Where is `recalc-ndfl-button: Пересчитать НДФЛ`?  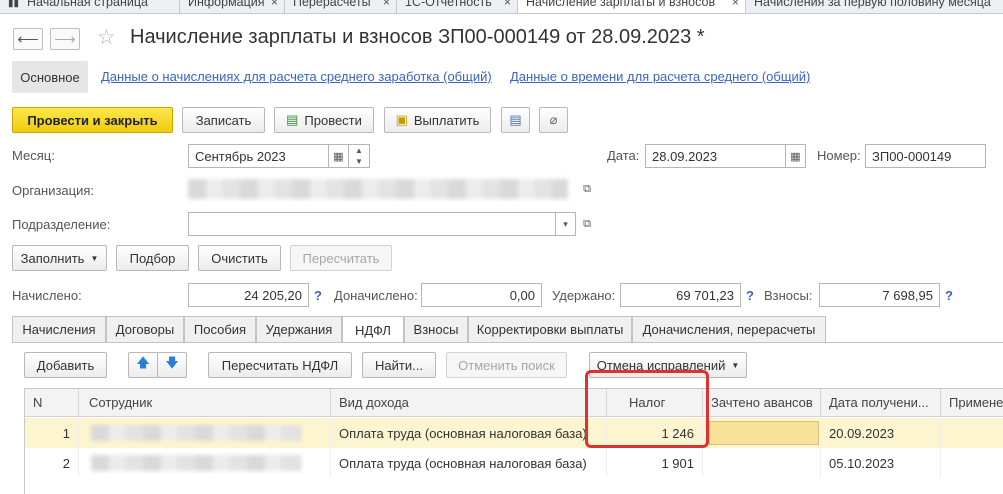
recalc-ndfl-button: Пересчитать НДФЛ is located at coordinates (280, 365).